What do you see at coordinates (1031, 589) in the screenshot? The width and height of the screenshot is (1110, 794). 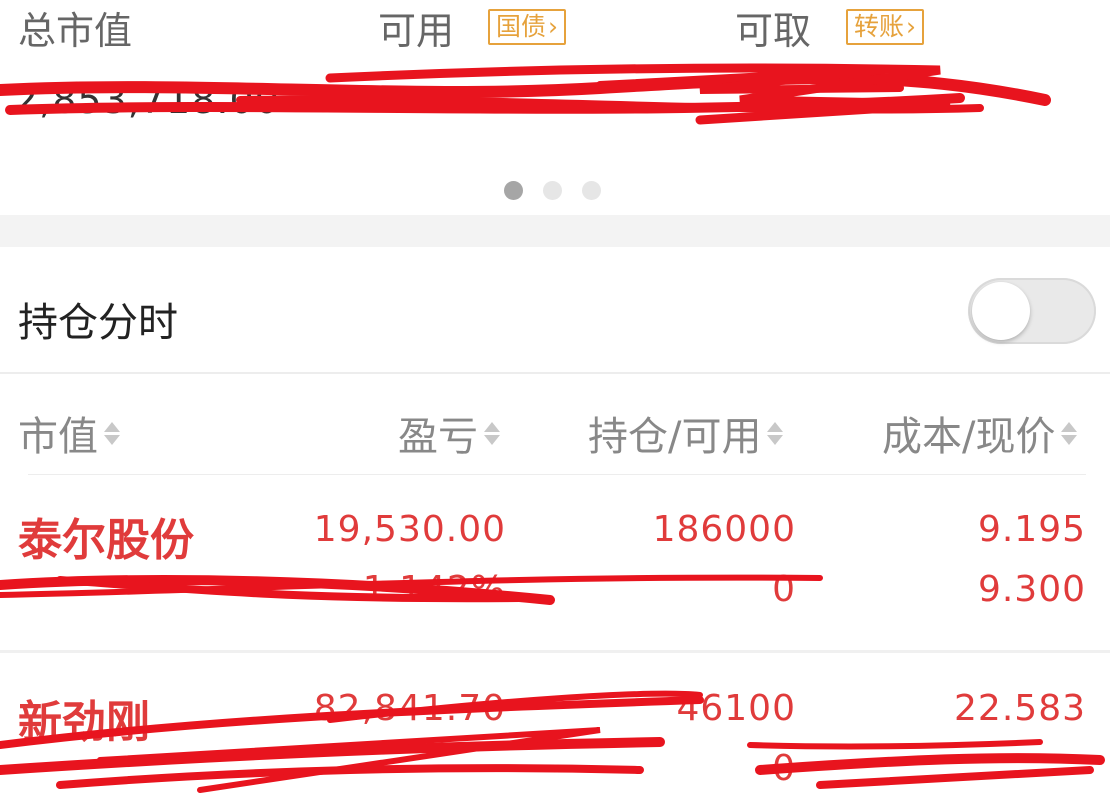 I see `current-price: 9.300` at bounding box center [1031, 589].